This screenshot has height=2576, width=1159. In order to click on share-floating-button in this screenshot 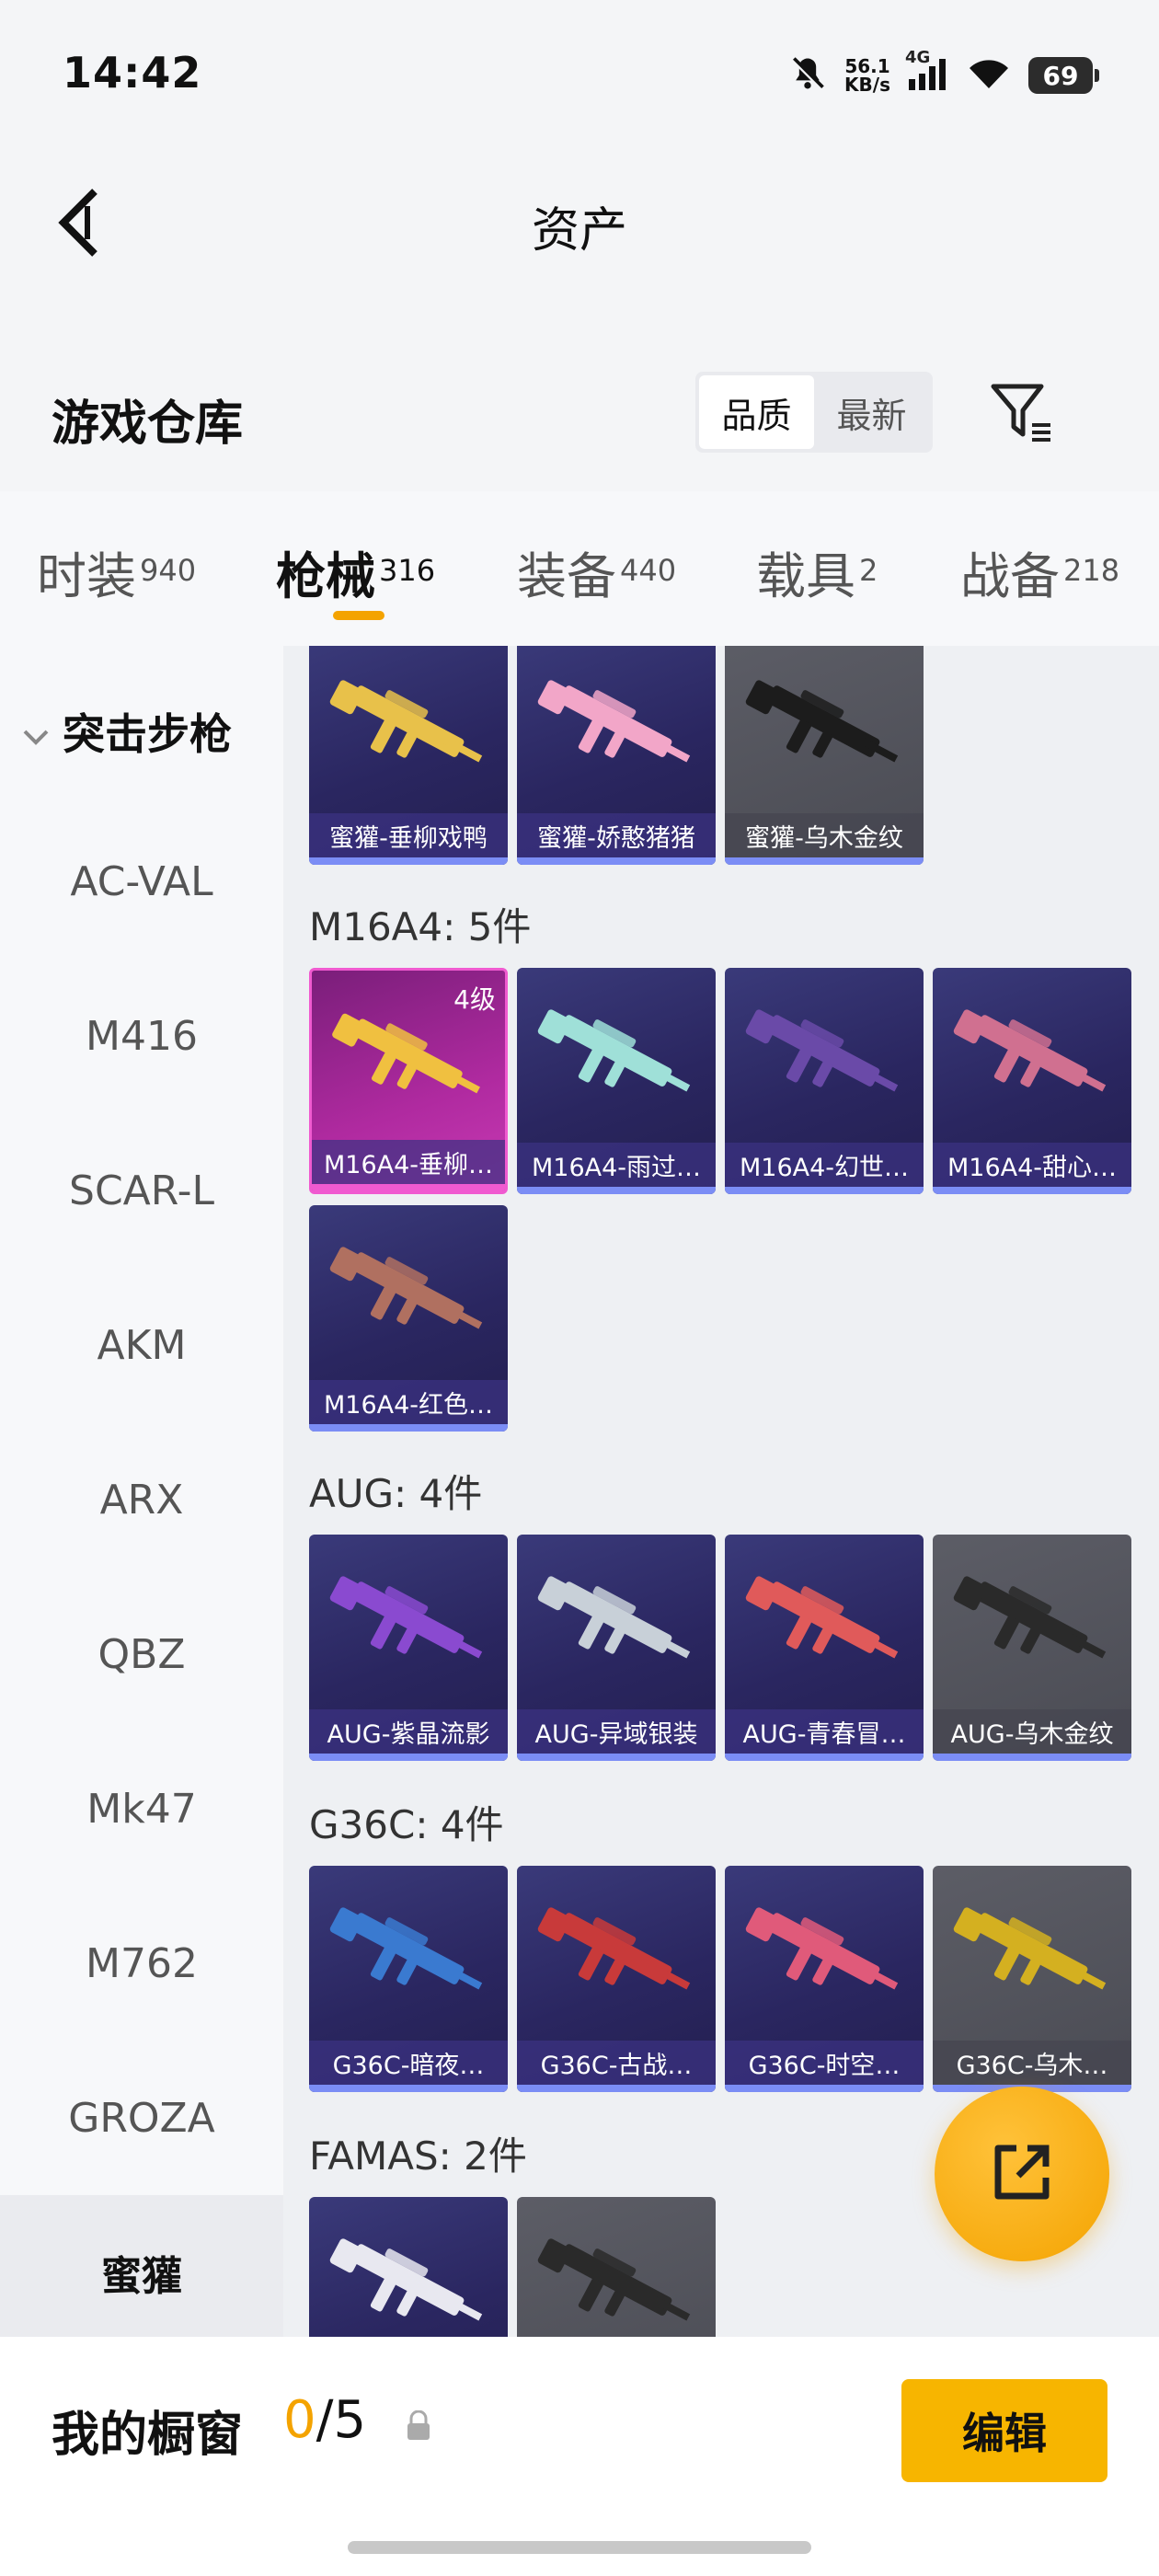, I will do `click(1022, 2174)`.